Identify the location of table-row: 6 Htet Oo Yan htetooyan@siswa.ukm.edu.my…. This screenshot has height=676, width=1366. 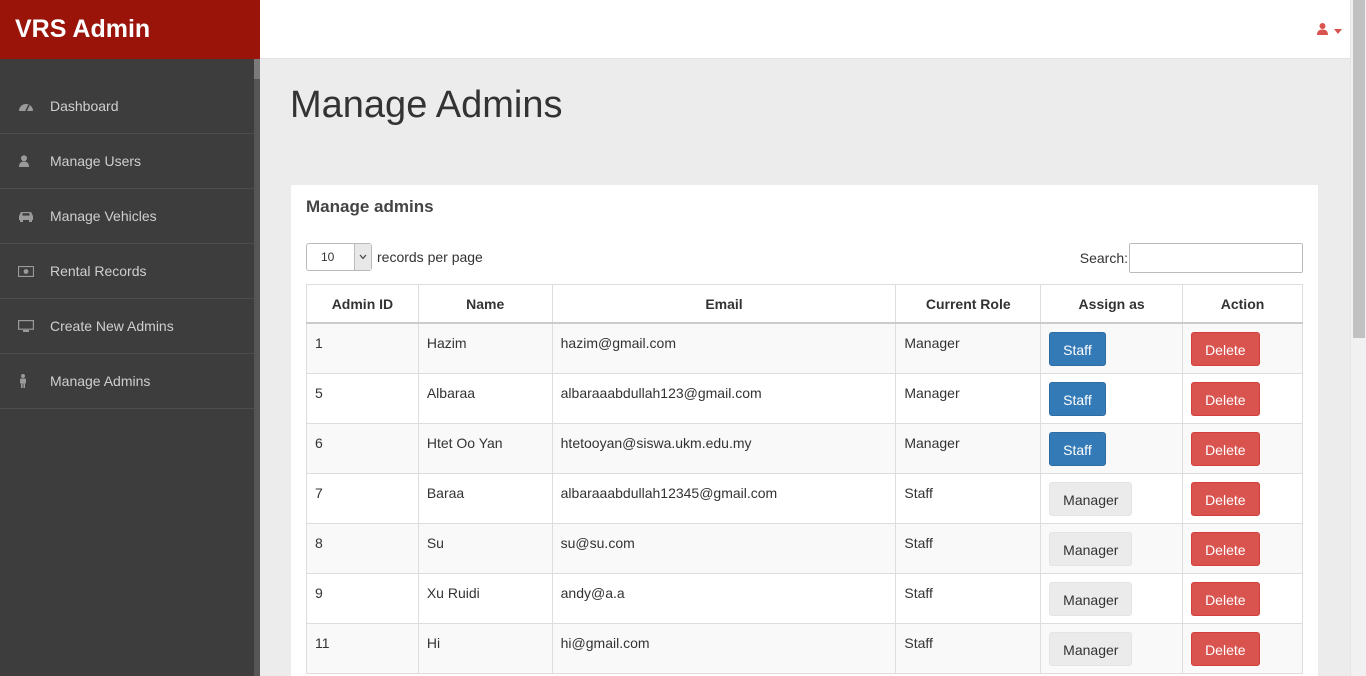
(804, 448).